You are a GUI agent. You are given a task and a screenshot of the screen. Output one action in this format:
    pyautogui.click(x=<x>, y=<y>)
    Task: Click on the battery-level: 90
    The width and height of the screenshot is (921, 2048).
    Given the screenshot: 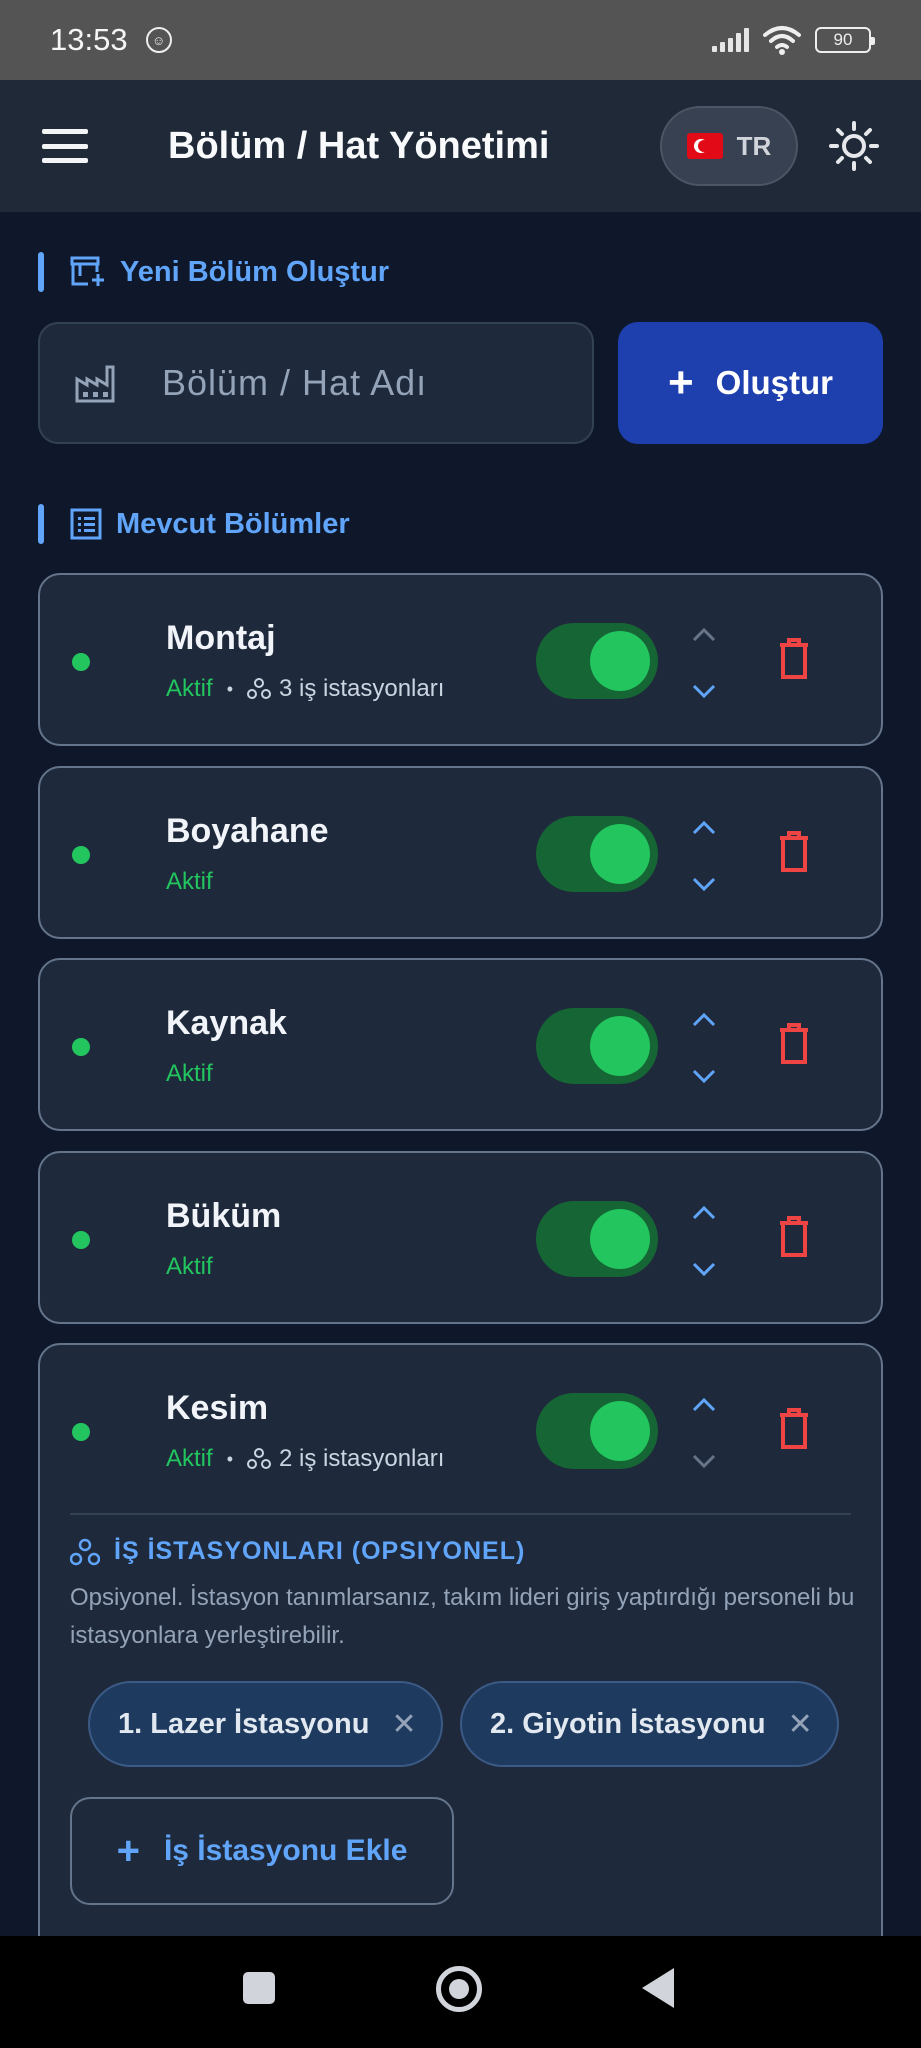 What is the action you would take?
    pyautogui.click(x=843, y=39)
    